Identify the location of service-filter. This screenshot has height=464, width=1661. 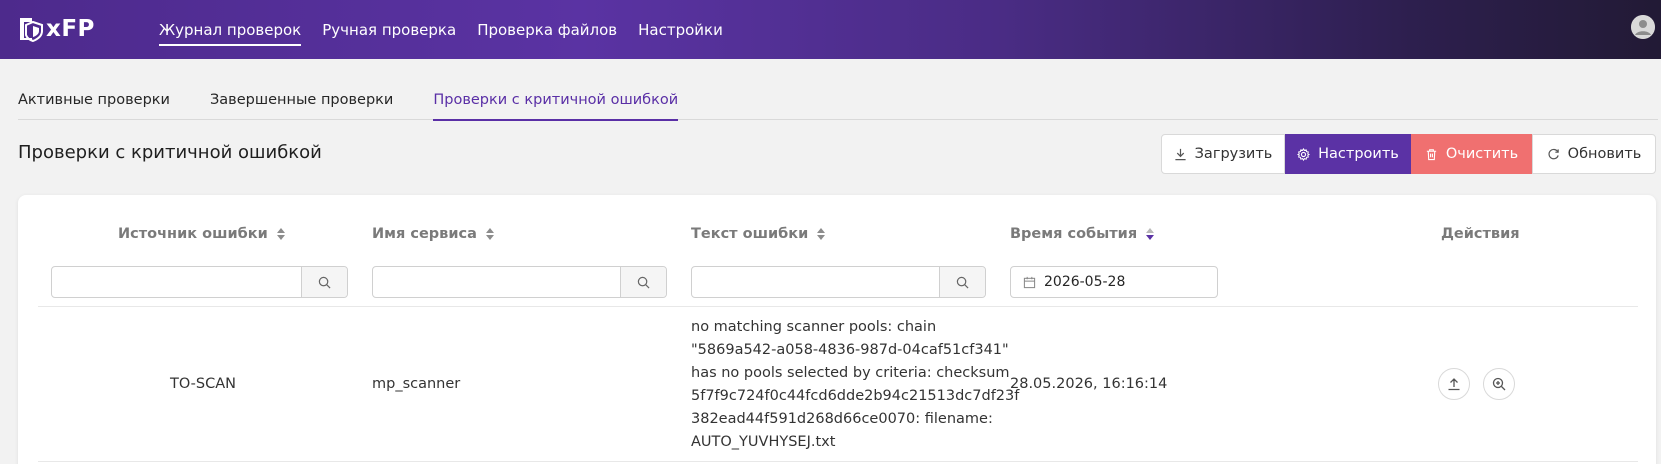
(519, 282).